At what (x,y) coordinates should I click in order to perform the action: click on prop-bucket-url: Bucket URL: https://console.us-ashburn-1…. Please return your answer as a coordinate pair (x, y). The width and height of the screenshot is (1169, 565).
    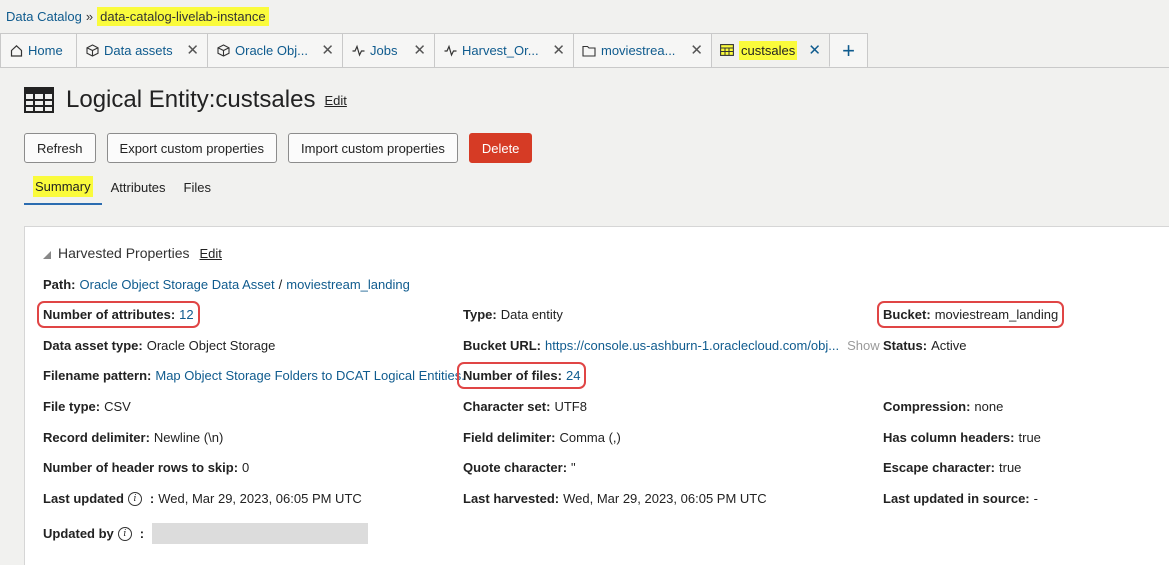
    Looking at the image, I should click on (671, 345).